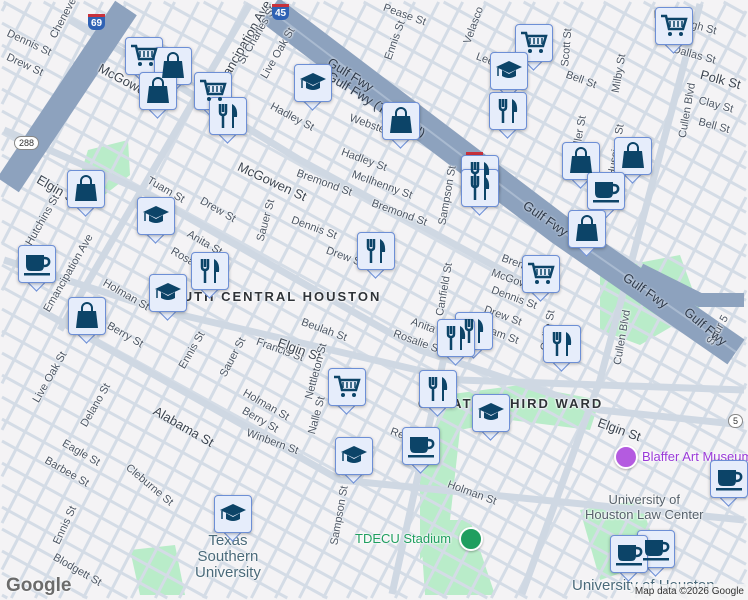  Describe the element at coordinates (736, 421) in the screenshot. I see `highway-shield: 5` at that location.